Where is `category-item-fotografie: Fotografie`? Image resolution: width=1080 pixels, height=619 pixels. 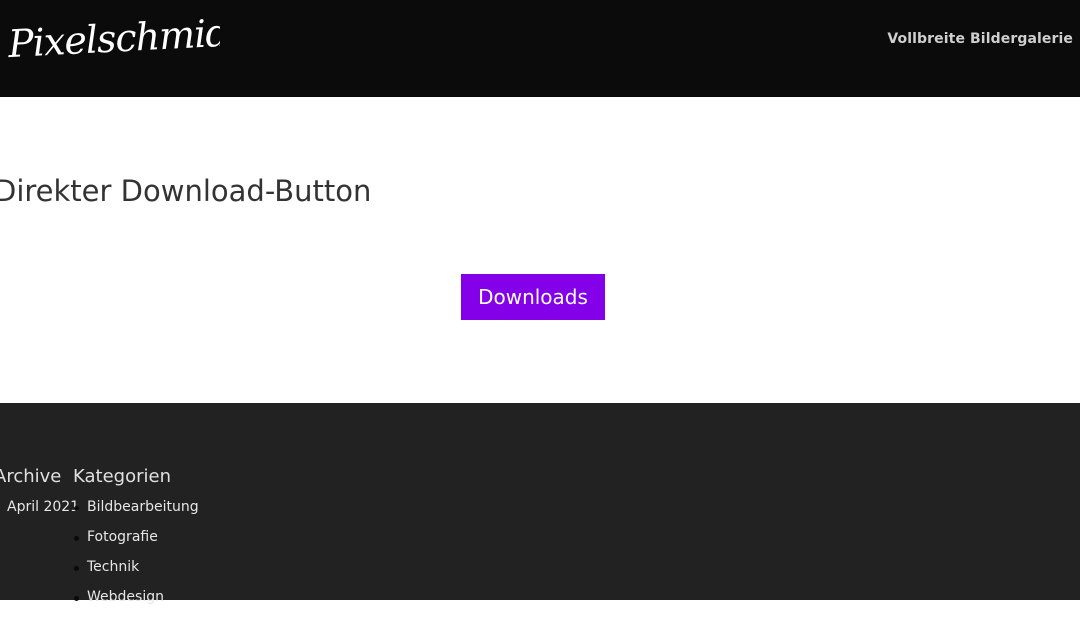 category-item-fotografie: Fotografie is located at coordinates (135, 544).